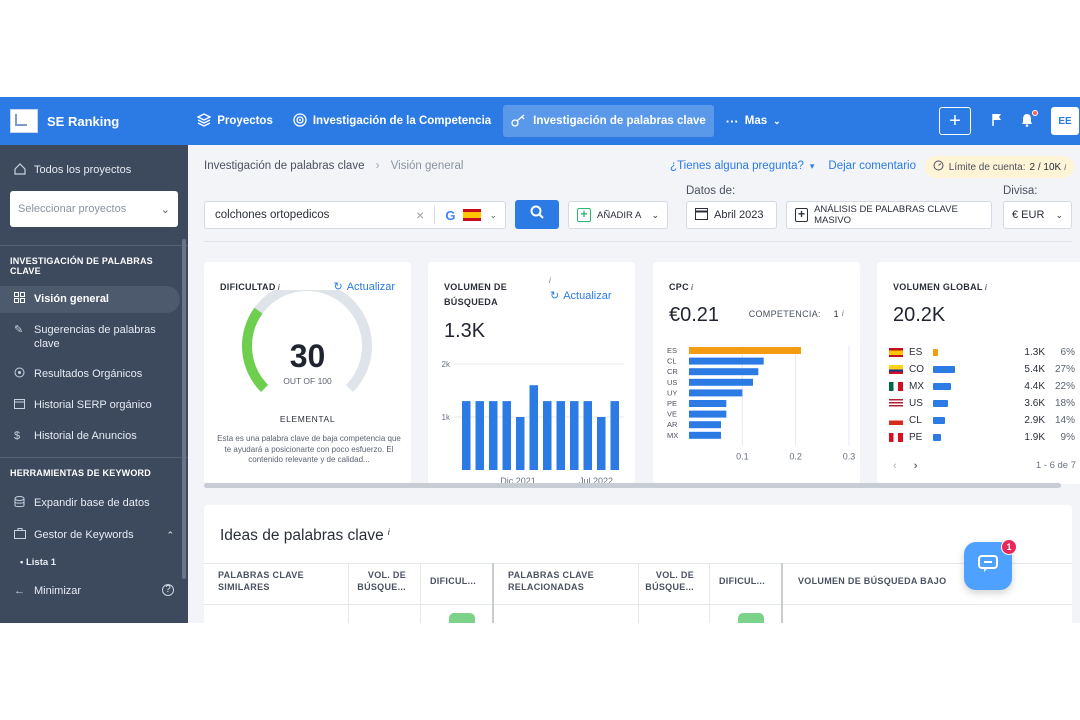  Describe the element at coordinates (563, 581) in the screenshot. I see `col-related-keywords: PALABRAS CLAVE RELACIONADAS` at that location.